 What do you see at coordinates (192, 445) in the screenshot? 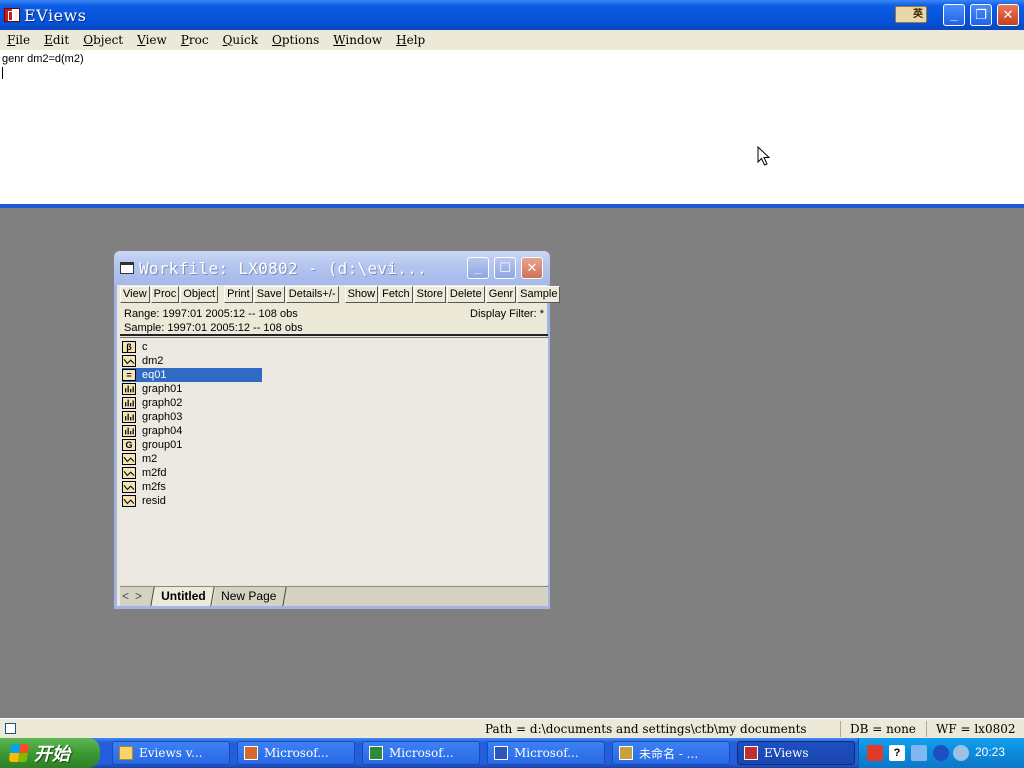
I see `list-item: G group01` at bounding box center [192, 445].